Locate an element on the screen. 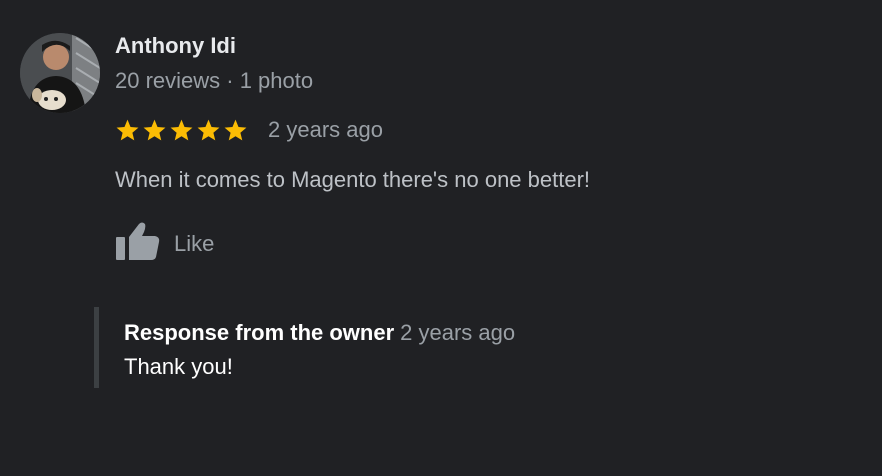  avatar-photo-icon is located at coordinates (60, 73).